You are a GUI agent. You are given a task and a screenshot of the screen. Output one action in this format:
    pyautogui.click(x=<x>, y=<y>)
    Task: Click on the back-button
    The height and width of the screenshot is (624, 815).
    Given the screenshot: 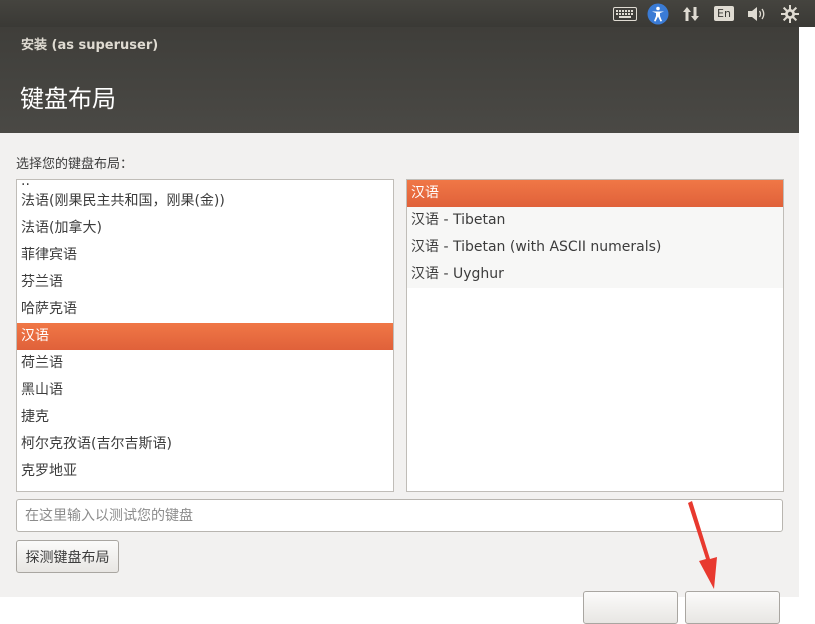 What is the action you would take?
    pyautogui.click(x=630, y=607)
    